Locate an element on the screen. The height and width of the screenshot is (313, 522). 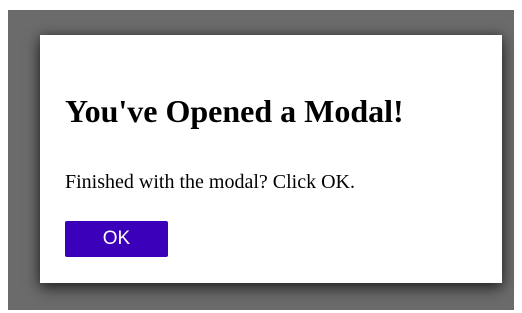
modal-message: Finished with the modal? Click OK. is located at coordinates (210, 182).